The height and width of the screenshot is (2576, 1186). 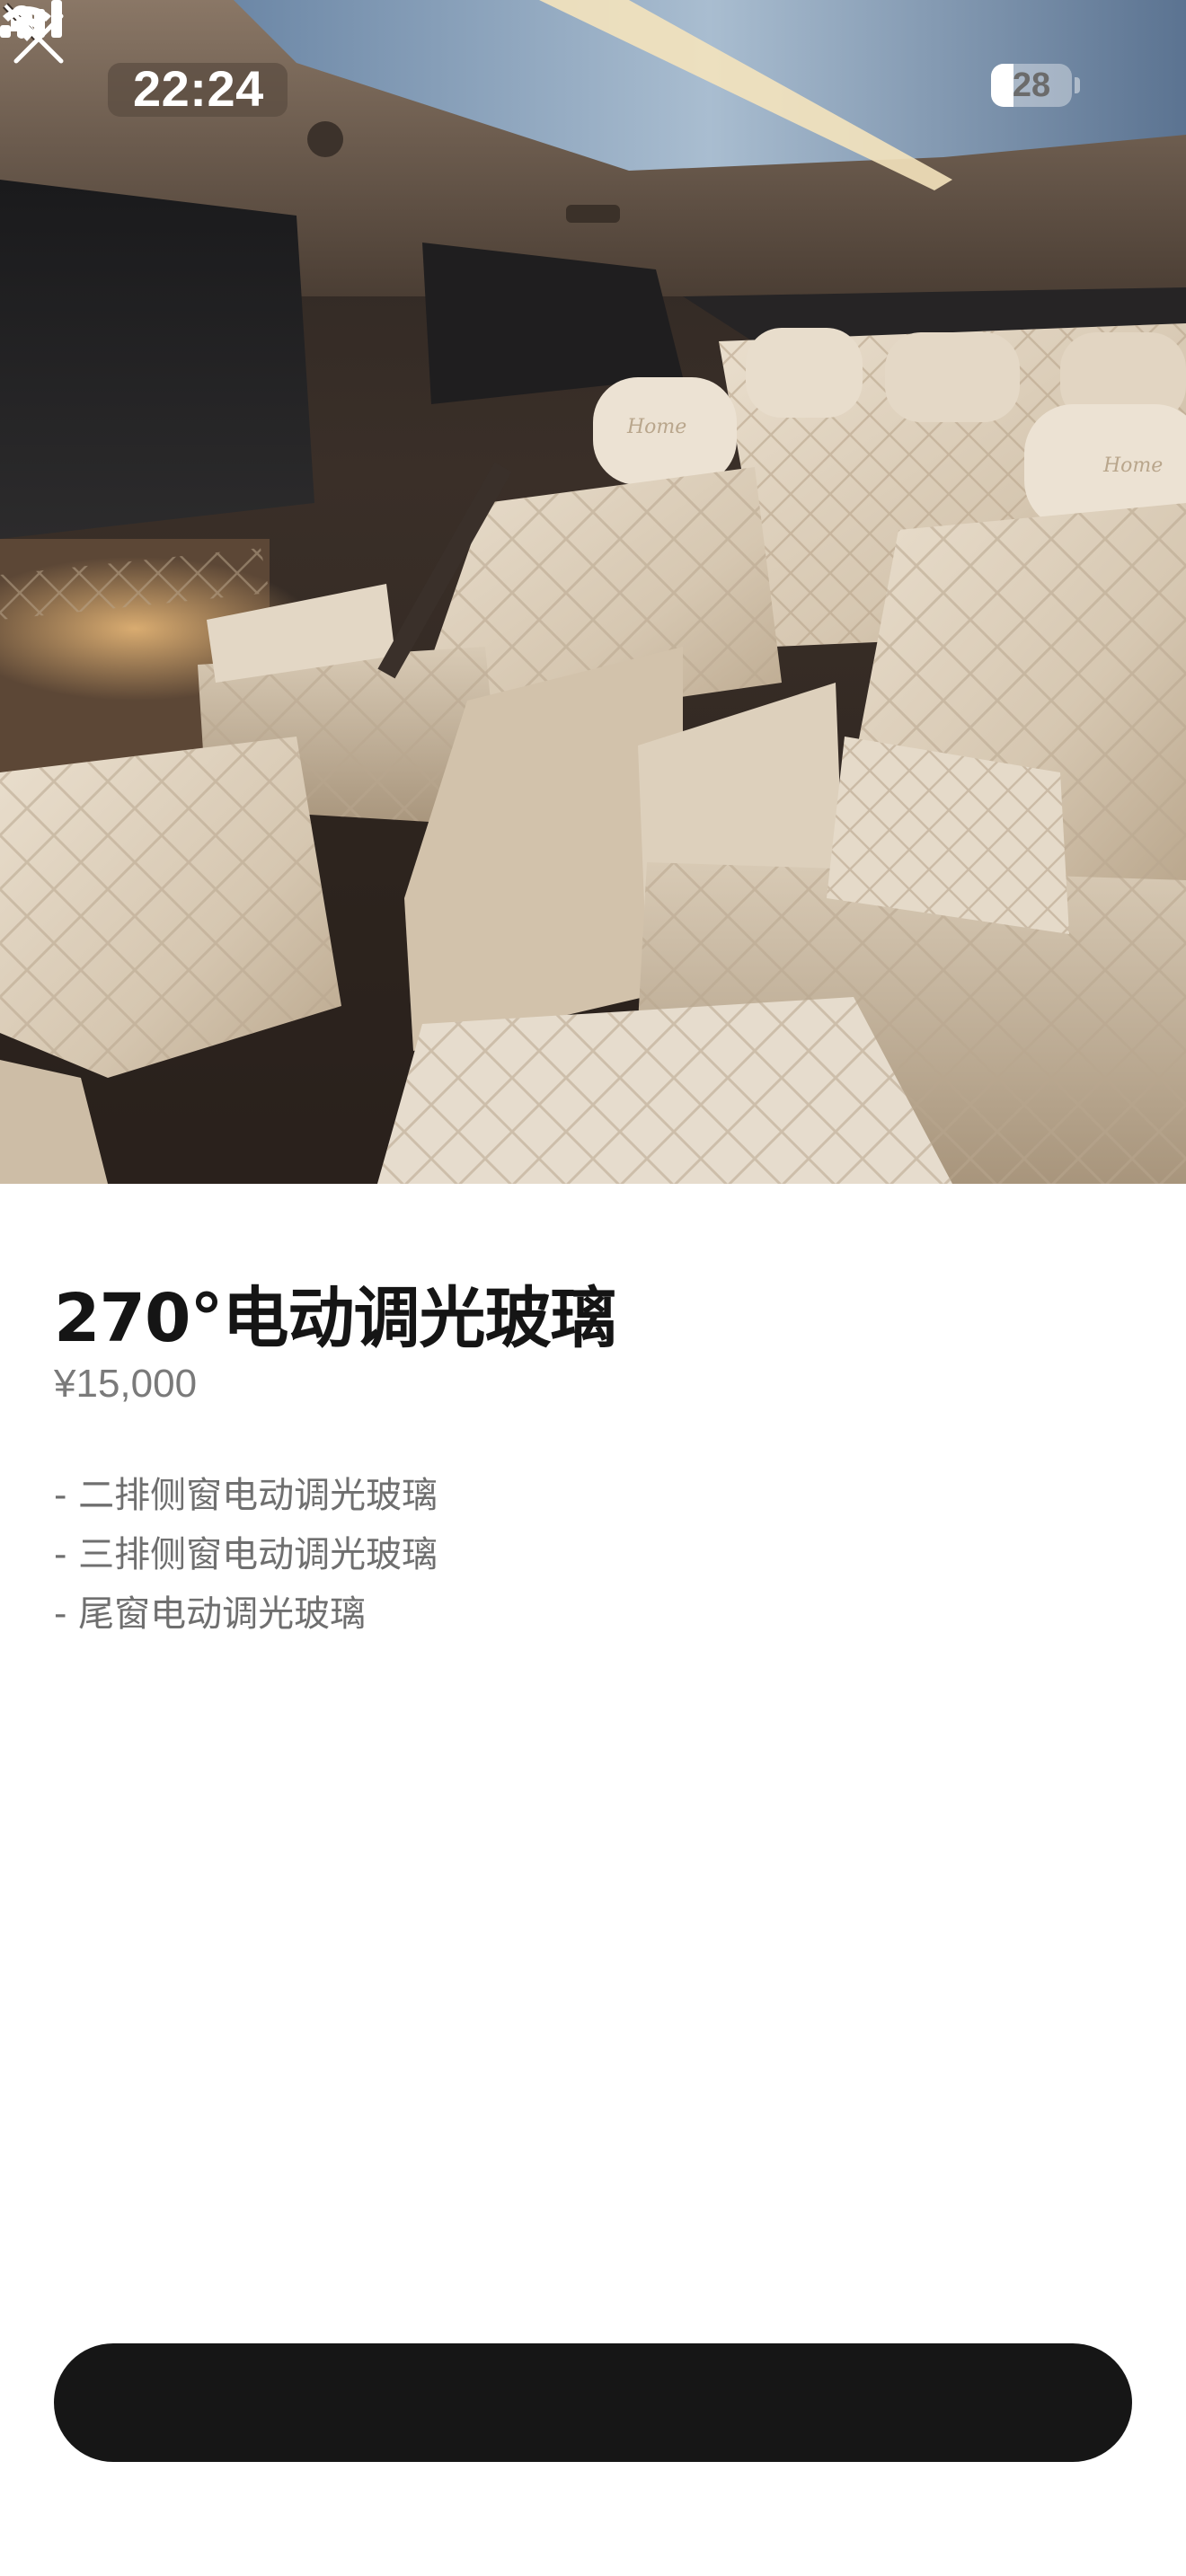 I want to click on status-time: 22:24, so click(x=198, y=88).